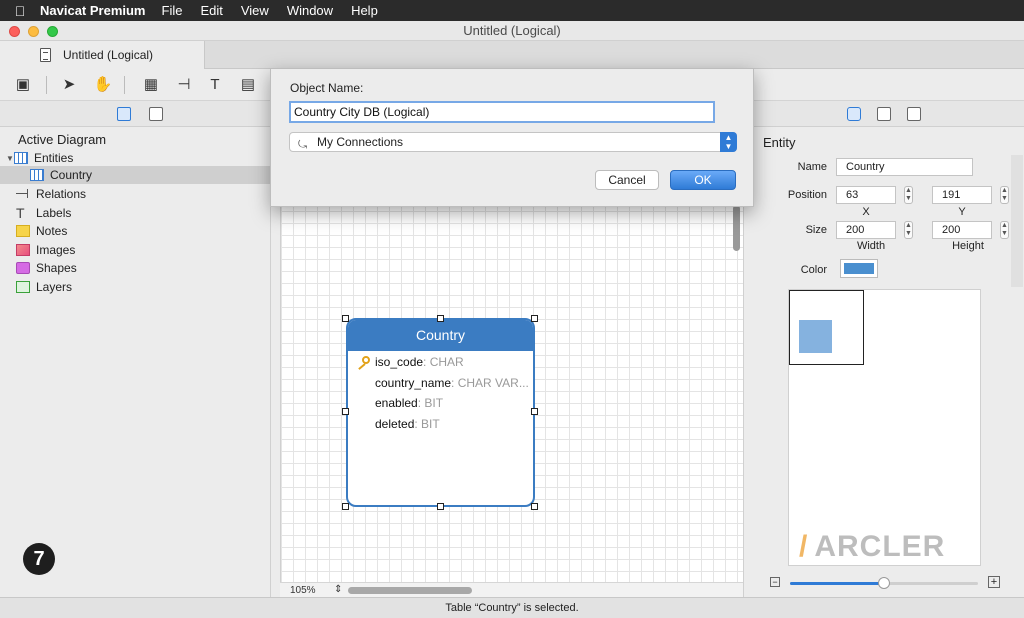 Image resolution: width=1024 pixels, height=618 pixels. What do you see at coordinates (248, 85) in the screenshot?
I see `new-note-icon: ▤` at bounding box center [248, 85].